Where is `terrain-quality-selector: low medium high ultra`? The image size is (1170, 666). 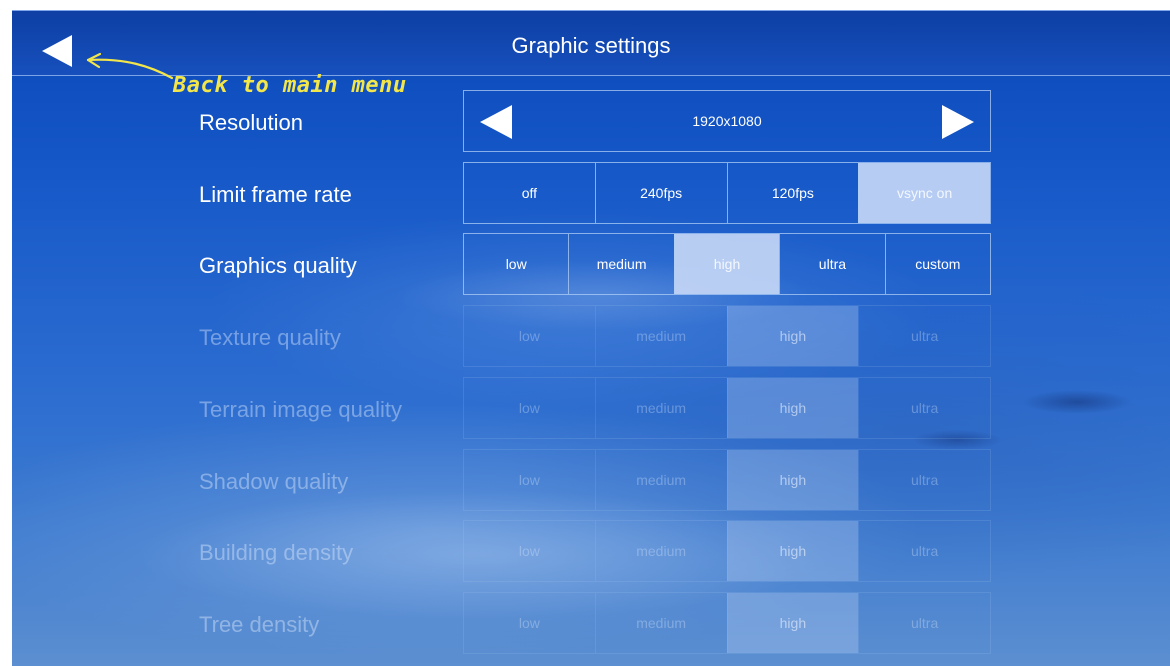 terrain-quality-selector: low medium high ultra is located at coordinates (727, 408).